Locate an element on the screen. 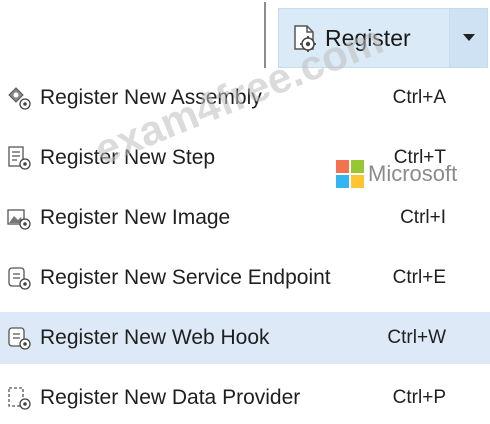 The height and width of the screenshot is (424, 490). caret-down-icon is located at coordinates (468, 37).